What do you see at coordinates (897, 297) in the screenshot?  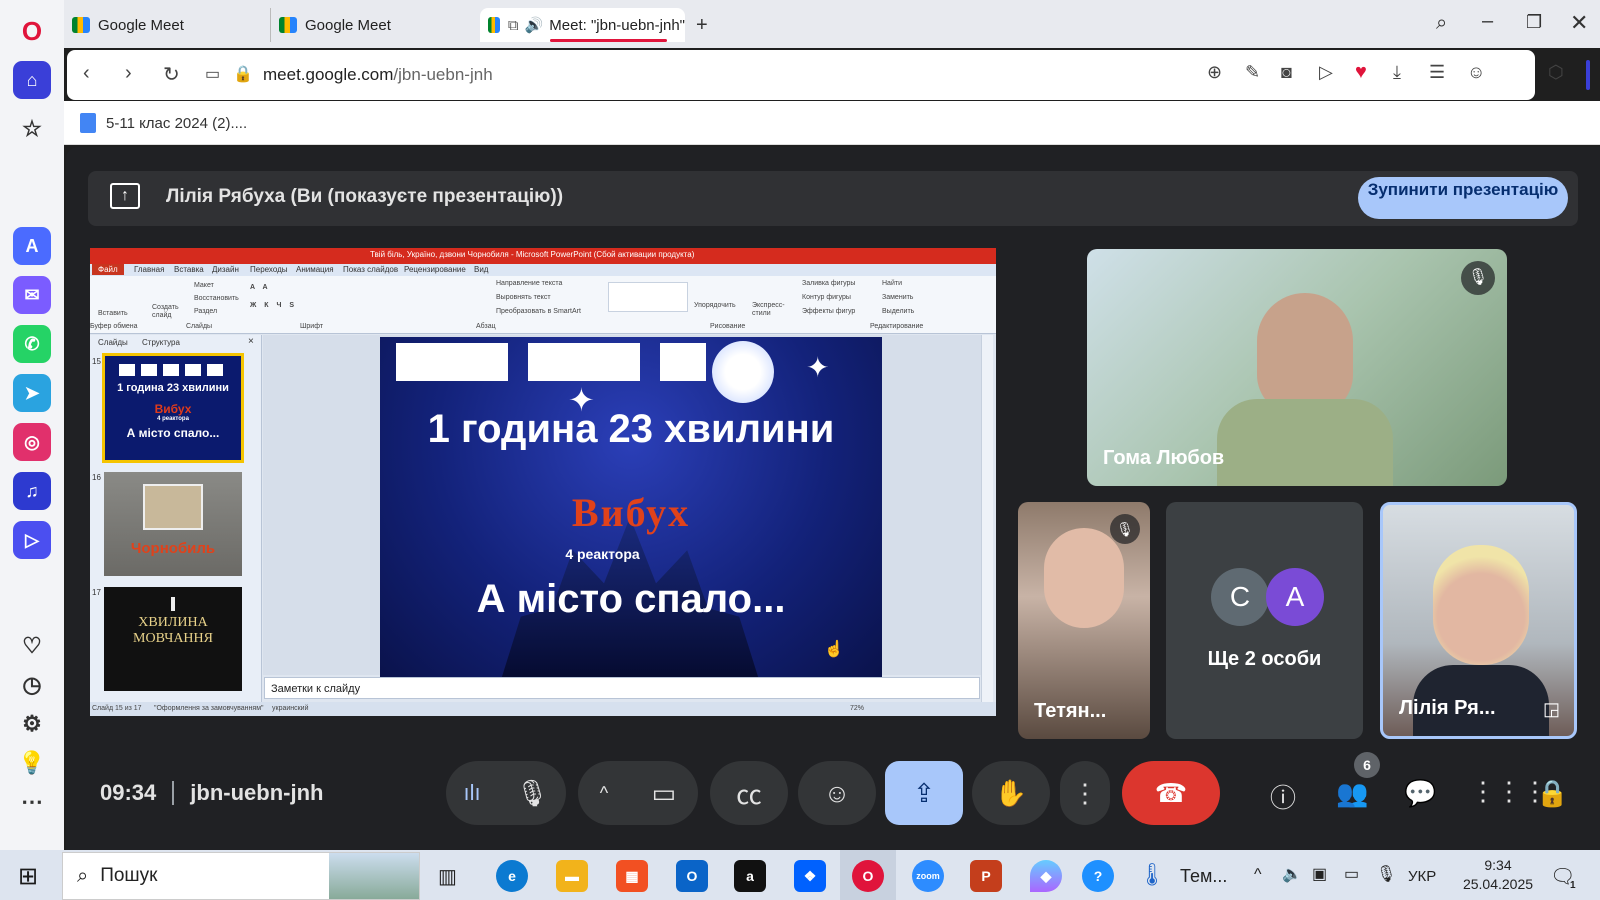 I see `ppt-cmd-replace: Заменить` at bounding box center [897, 297].